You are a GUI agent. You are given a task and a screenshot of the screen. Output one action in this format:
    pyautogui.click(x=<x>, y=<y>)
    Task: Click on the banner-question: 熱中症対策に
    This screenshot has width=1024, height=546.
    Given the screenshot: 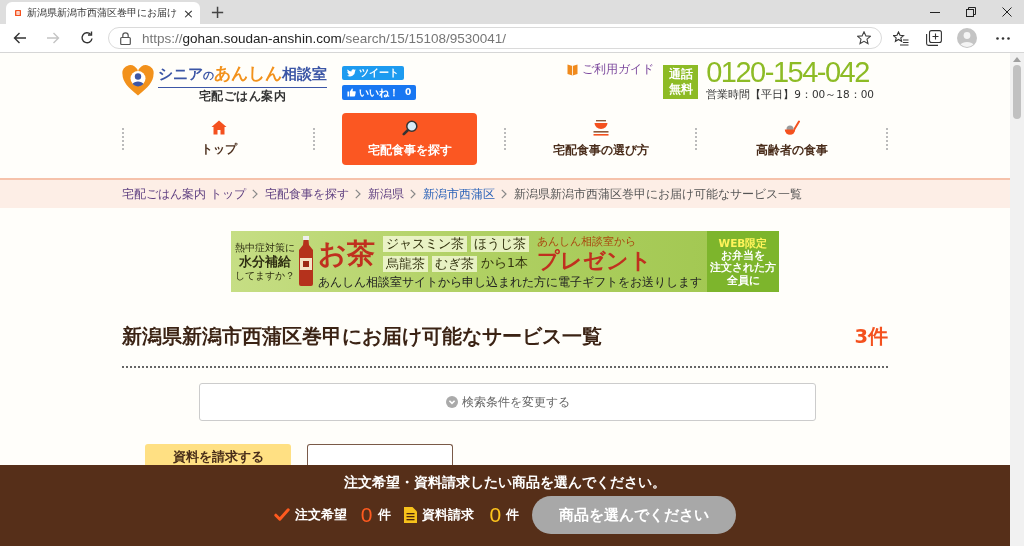 What is the action you would take?
    pyautogui.click(x=264, y=247)
    